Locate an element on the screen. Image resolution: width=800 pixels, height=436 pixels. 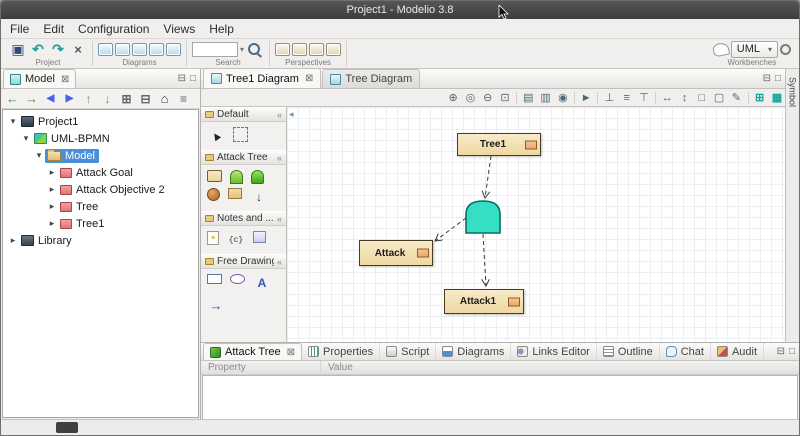
jump-forward-icon: ▶ is located at coordinates (69, 99).